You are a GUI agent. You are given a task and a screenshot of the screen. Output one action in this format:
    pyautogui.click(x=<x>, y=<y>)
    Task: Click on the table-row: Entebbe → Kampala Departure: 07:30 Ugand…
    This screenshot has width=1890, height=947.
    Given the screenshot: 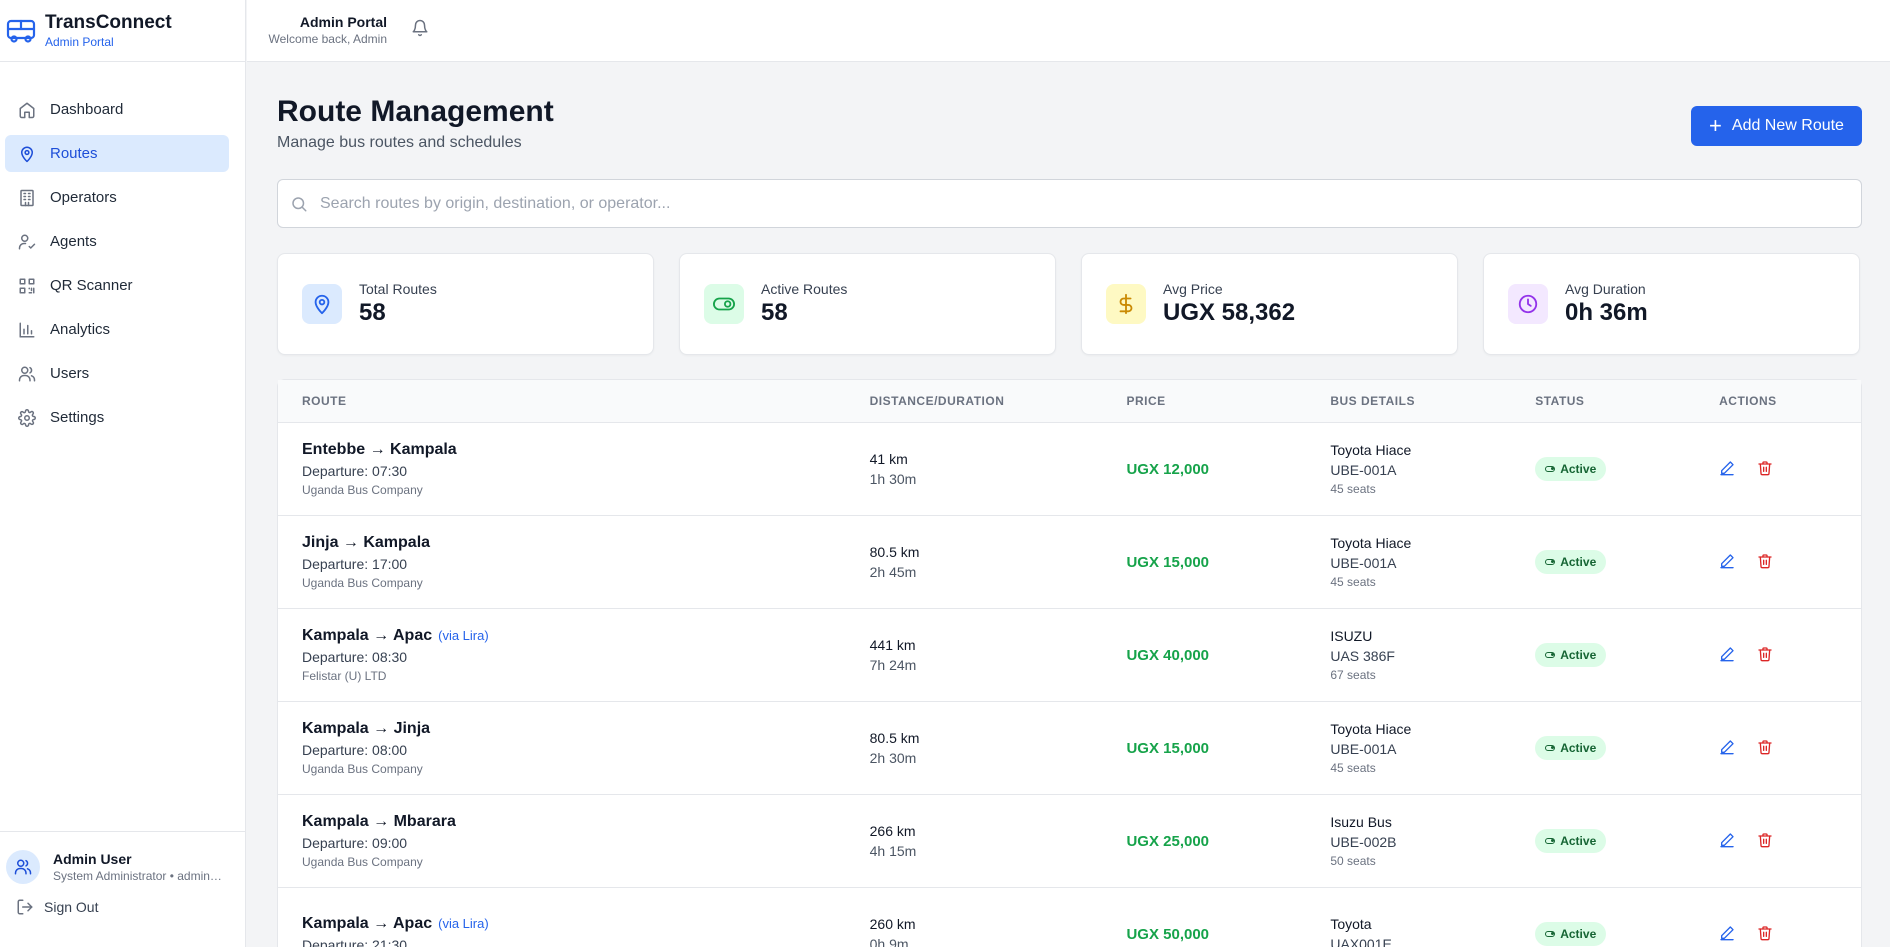 What is the action you would take?
    pyautogui.click(x=1069, y=468)
    